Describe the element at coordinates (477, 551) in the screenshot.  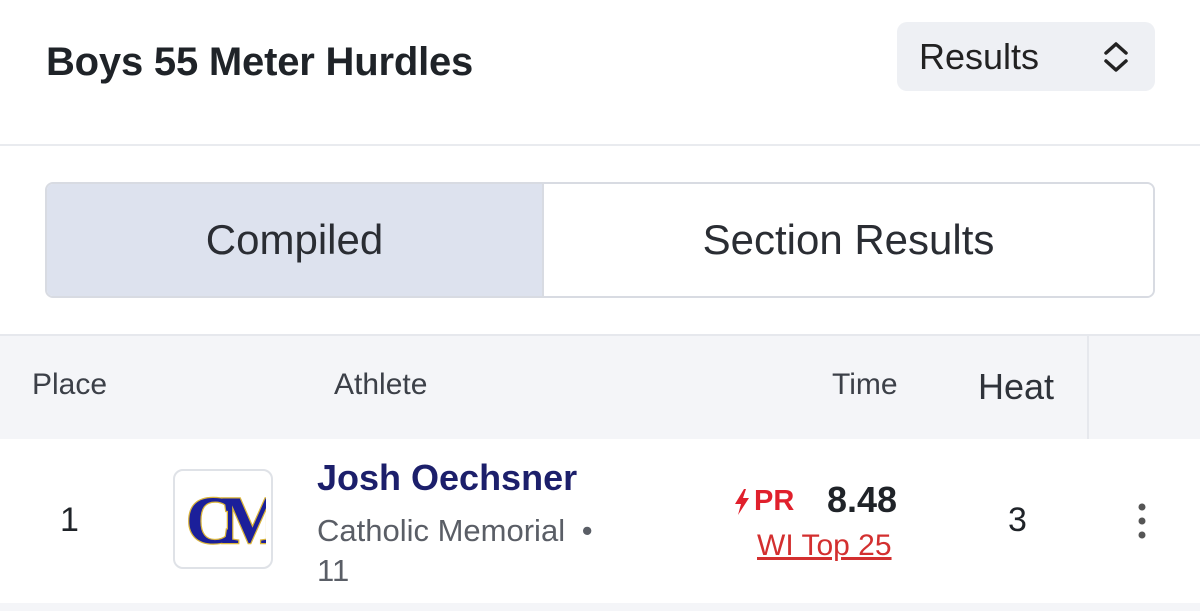
I see `team-and-grade: Catholic Memorial • 11` at that location.